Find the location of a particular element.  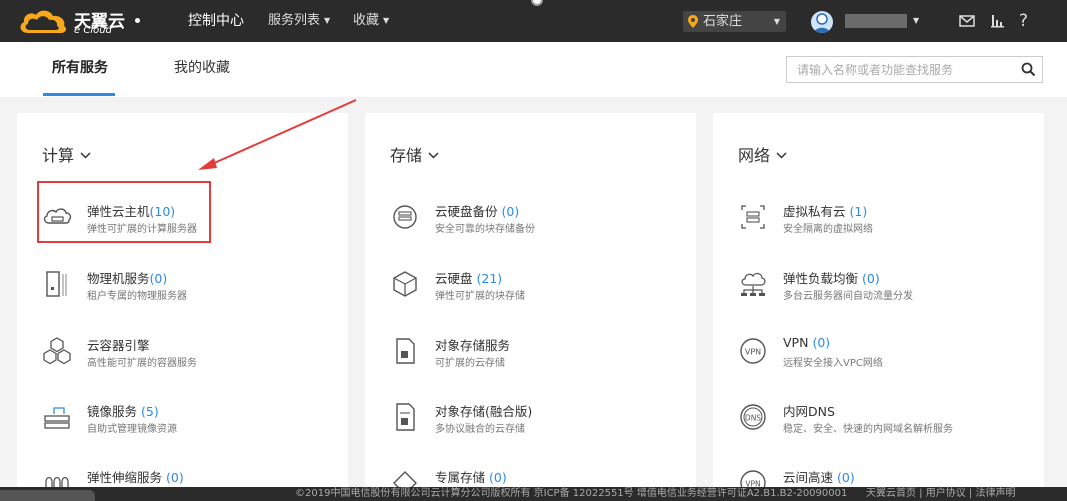

service-name: 弹性负载均衡 (0) is located at coordinates (831, 278).